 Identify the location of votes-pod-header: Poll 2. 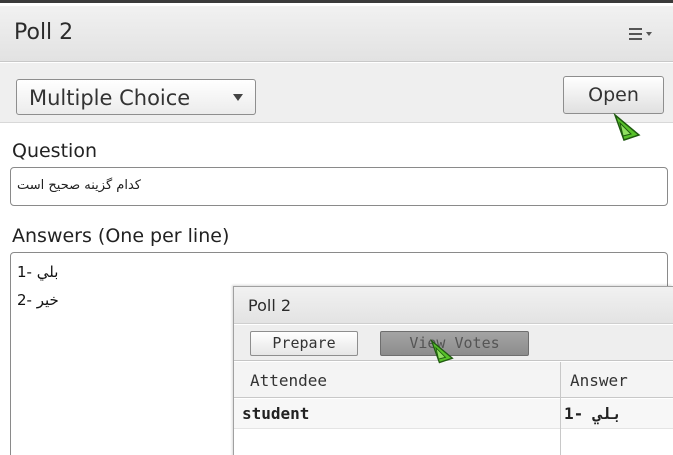
(453, 305).